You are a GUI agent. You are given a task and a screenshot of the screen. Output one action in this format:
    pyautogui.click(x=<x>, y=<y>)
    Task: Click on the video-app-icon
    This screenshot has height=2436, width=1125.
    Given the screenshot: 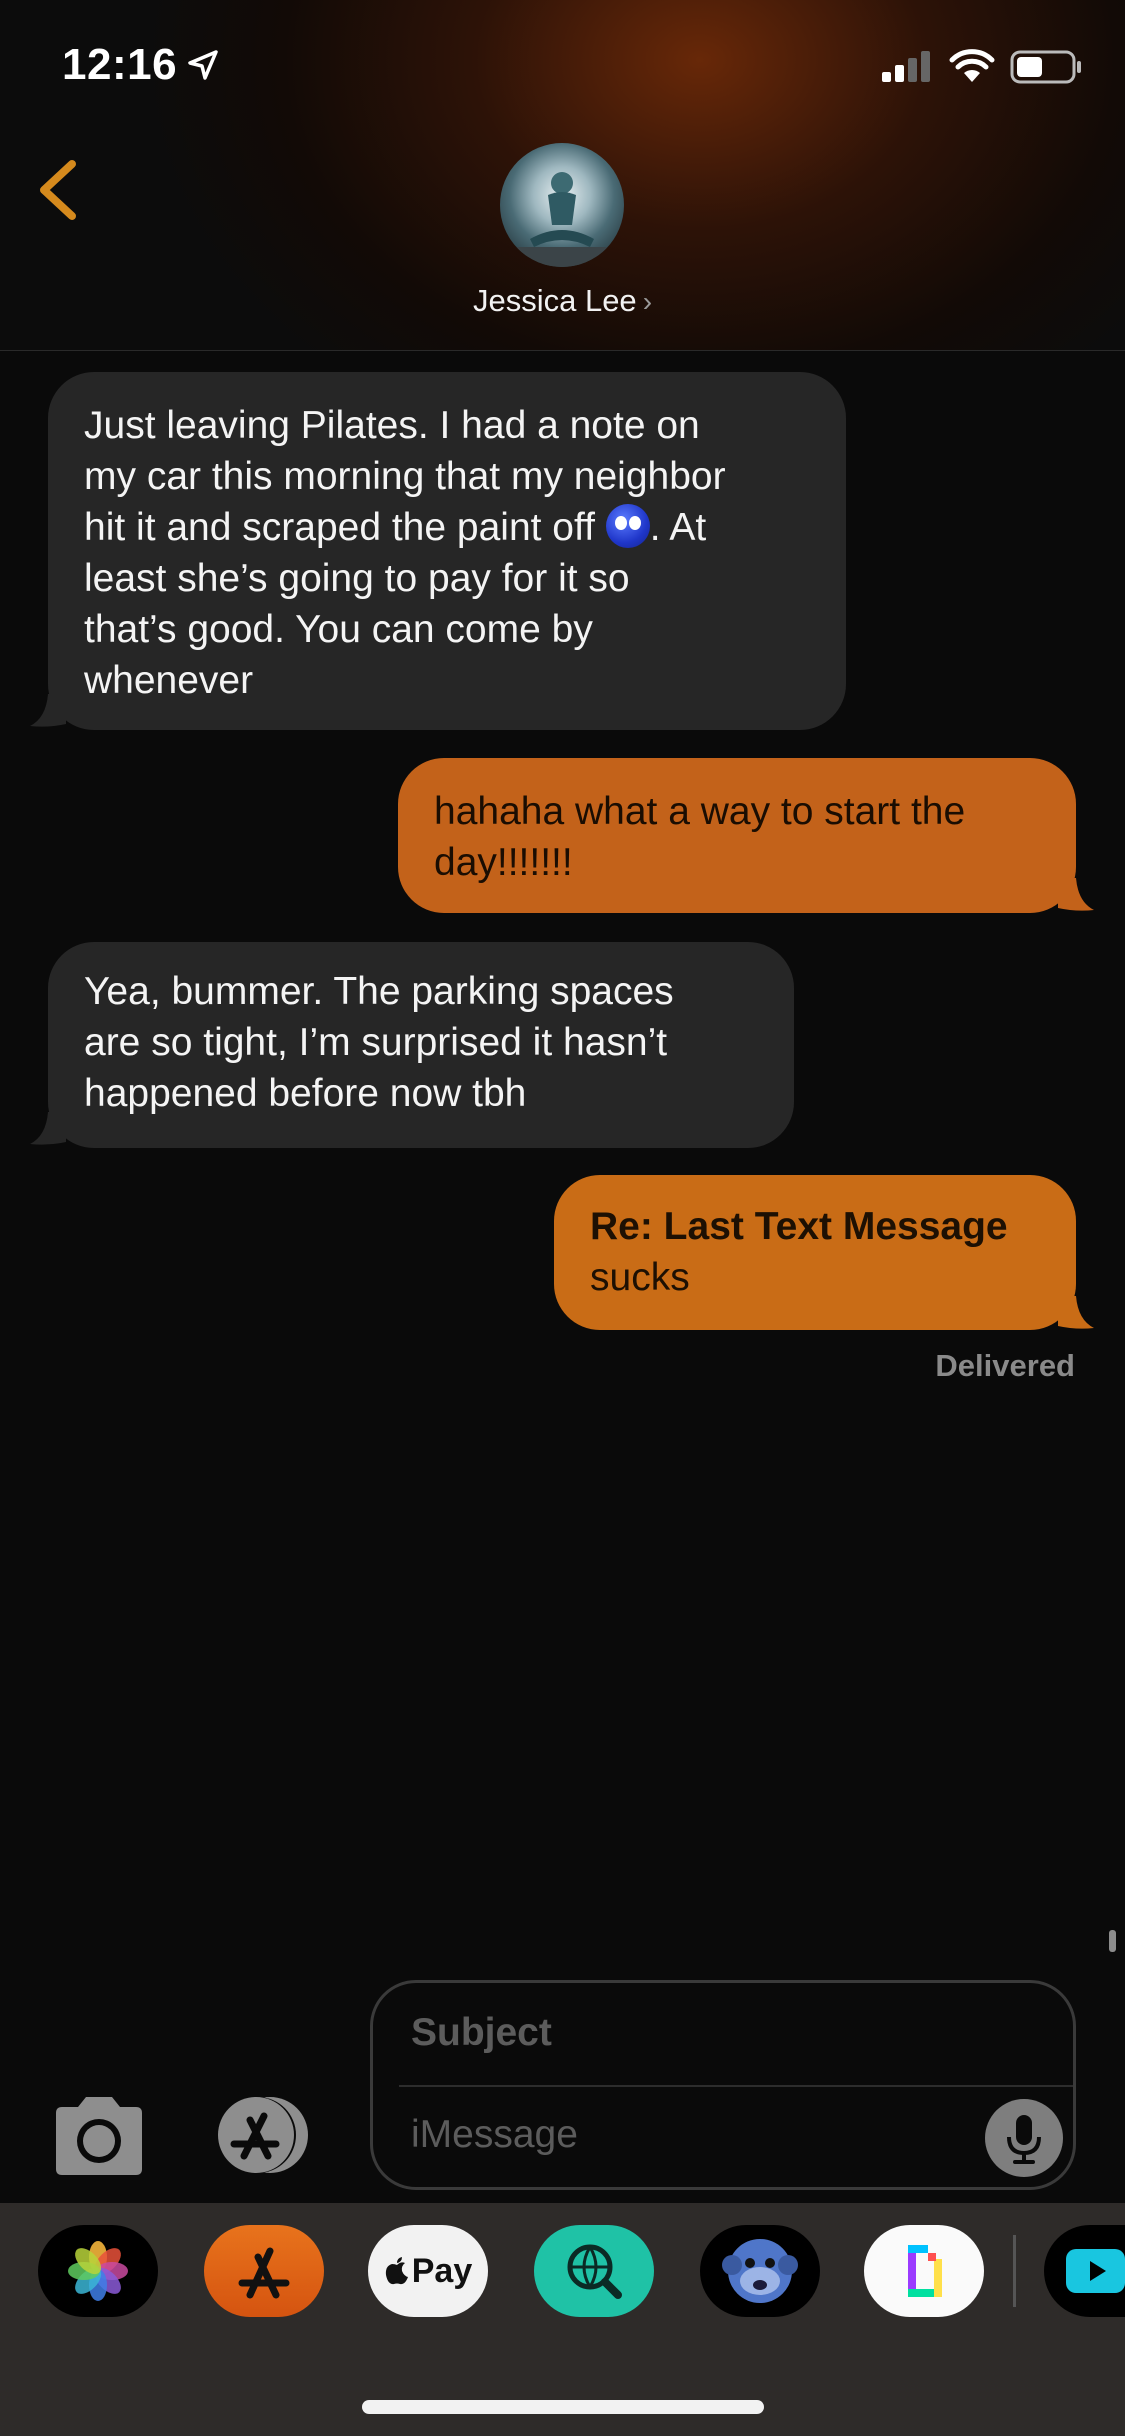 What is the action you would take?
    pyautogui.click(x=1084, y=2271)
    